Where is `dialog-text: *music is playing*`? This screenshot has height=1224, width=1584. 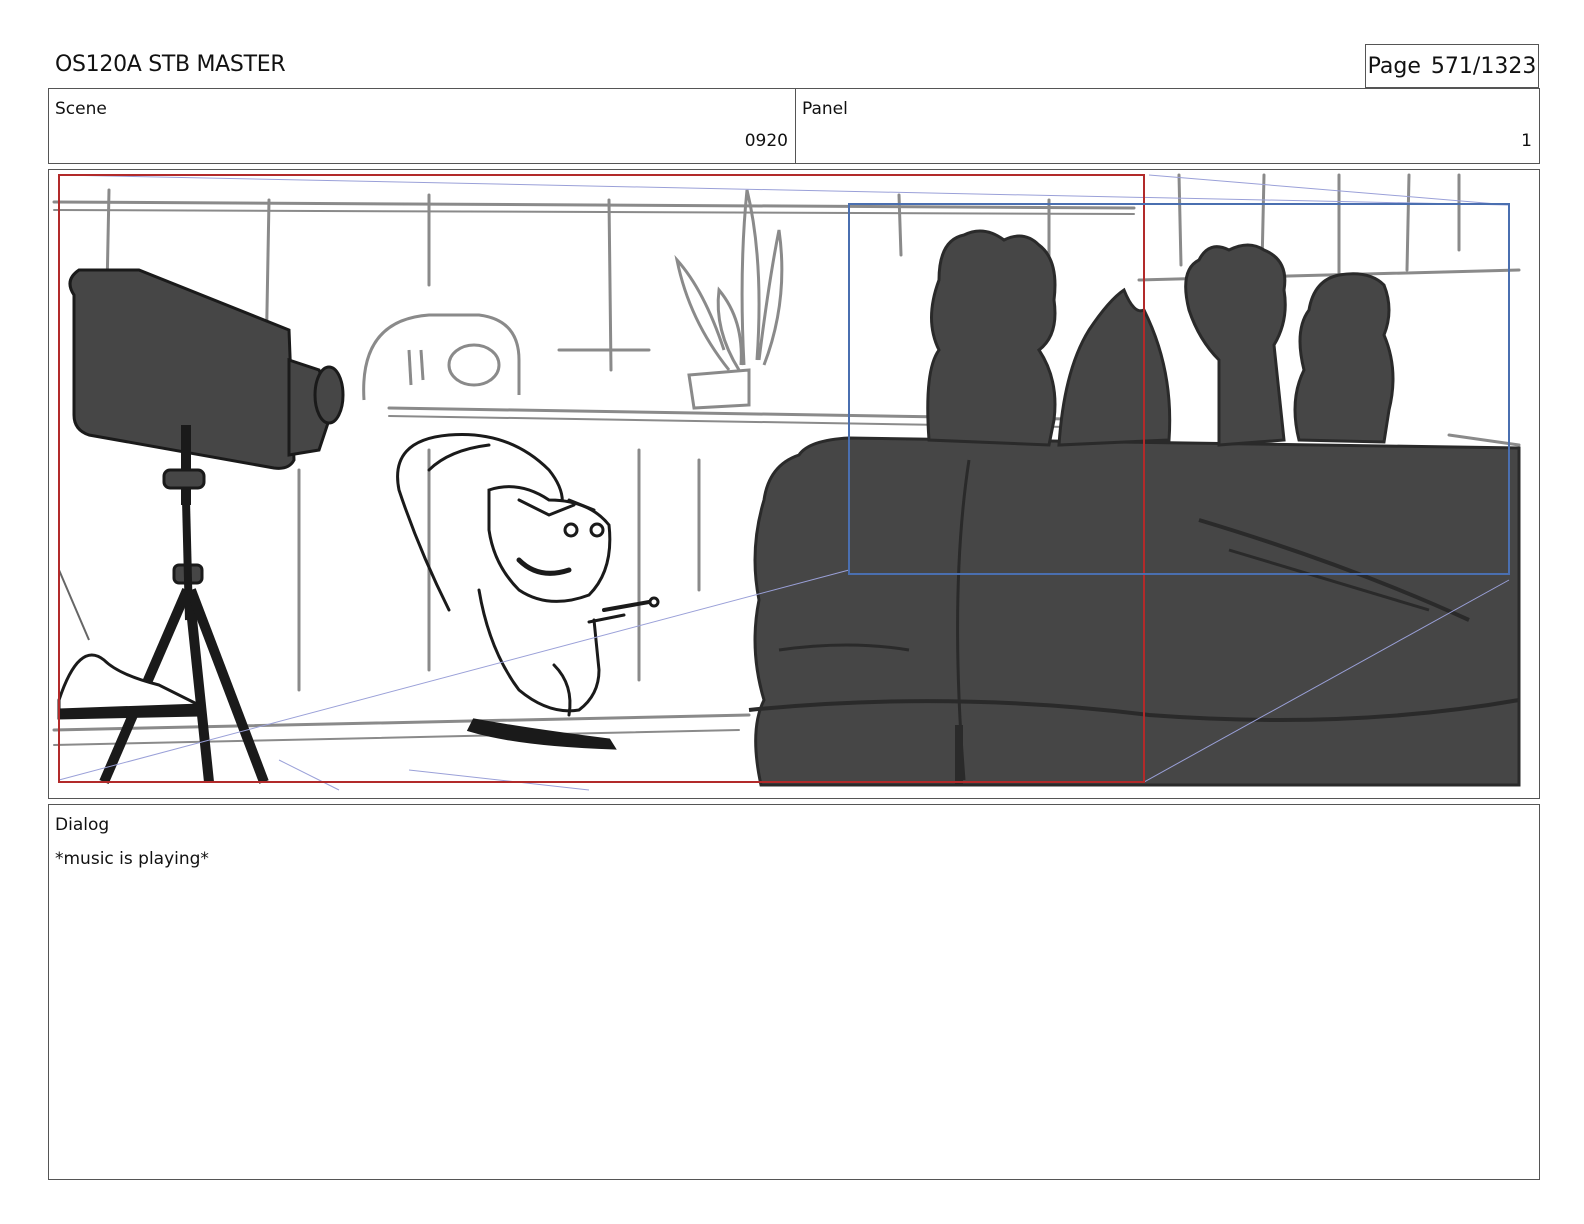
dialog-text: *music is playing* is located at coordinates (132, 859).